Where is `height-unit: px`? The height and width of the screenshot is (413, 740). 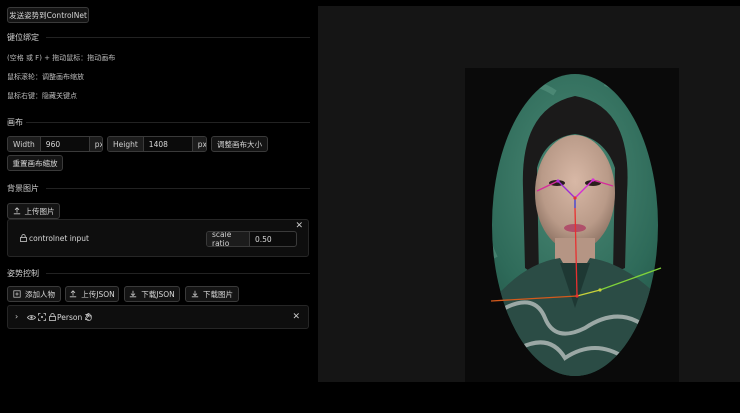
height-unit: px is located at coordinates (198, 144).